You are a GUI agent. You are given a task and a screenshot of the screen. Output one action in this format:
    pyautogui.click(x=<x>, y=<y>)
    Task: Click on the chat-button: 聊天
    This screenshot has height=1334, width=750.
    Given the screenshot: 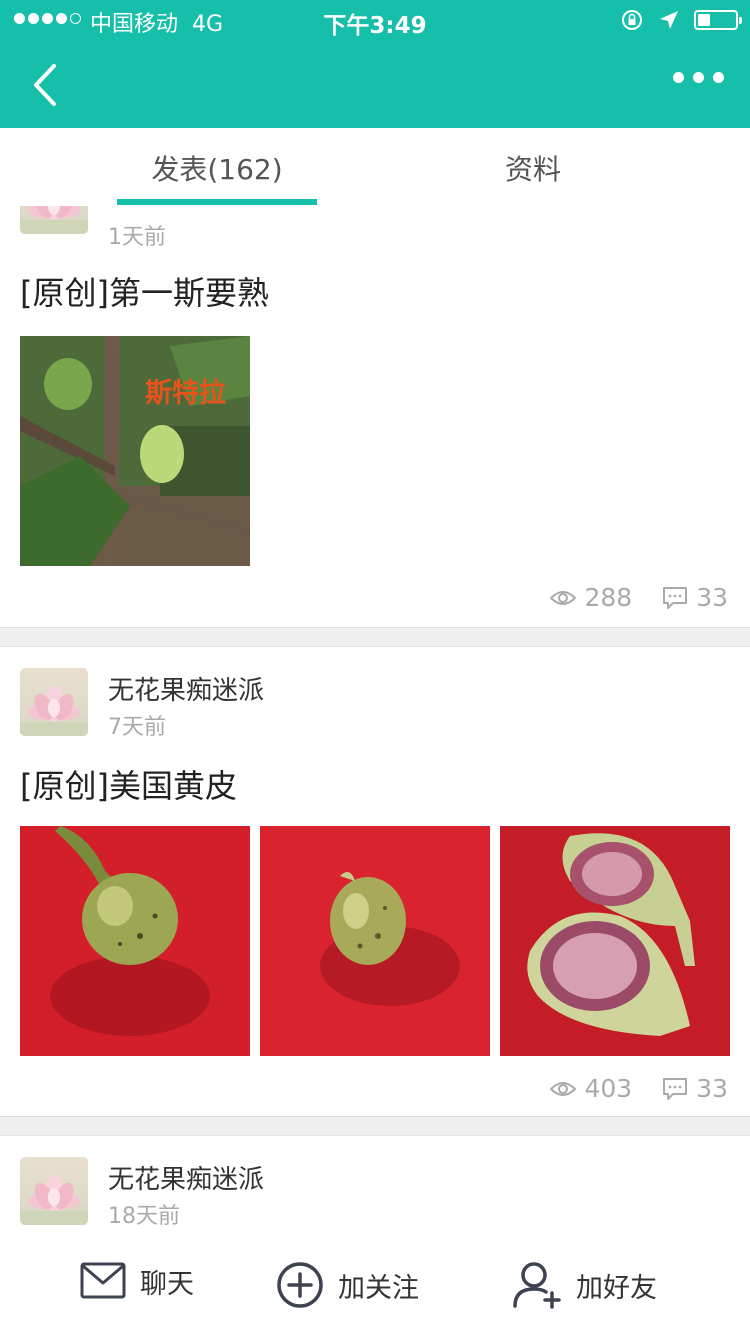 What is the action you would take?
    pyautogui.click(x=137, y=1281)
    